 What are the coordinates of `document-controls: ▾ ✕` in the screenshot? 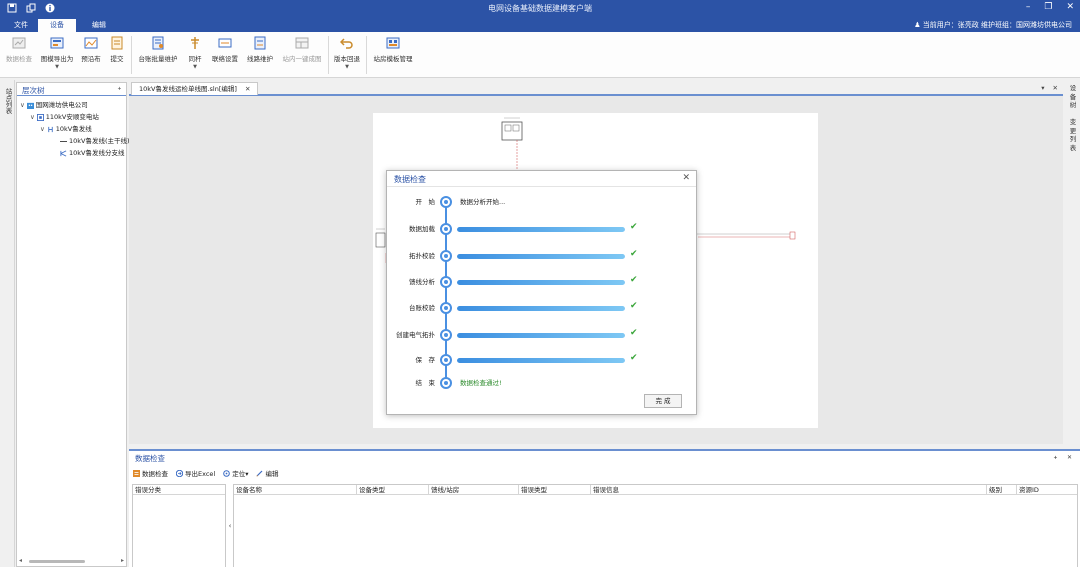 It's located at (1049, 88).